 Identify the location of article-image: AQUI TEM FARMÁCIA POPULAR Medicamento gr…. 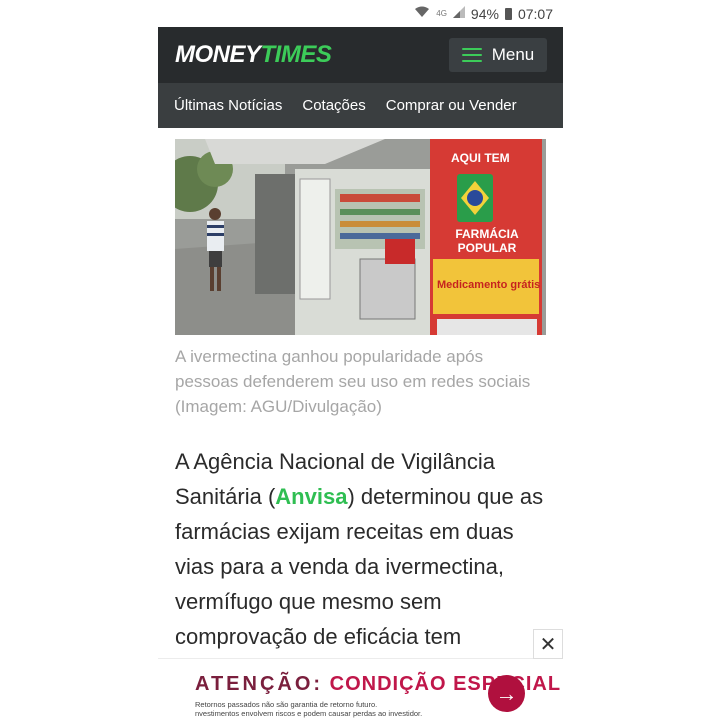
(360, 237).